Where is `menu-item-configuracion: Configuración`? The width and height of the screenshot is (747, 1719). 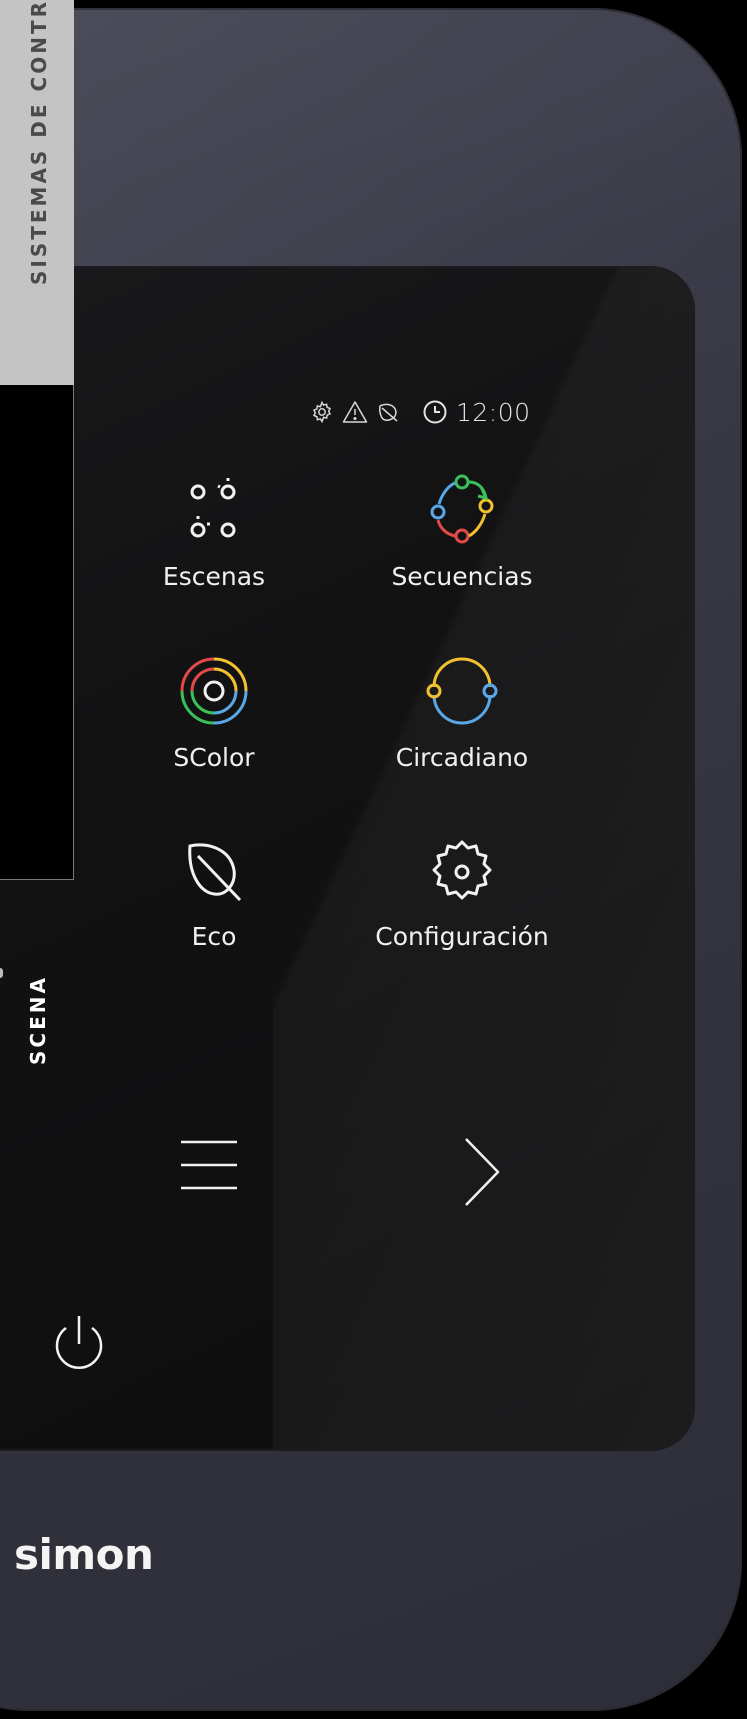
menu-item-configuracion: Configuración is located at coordinates (462, 886).